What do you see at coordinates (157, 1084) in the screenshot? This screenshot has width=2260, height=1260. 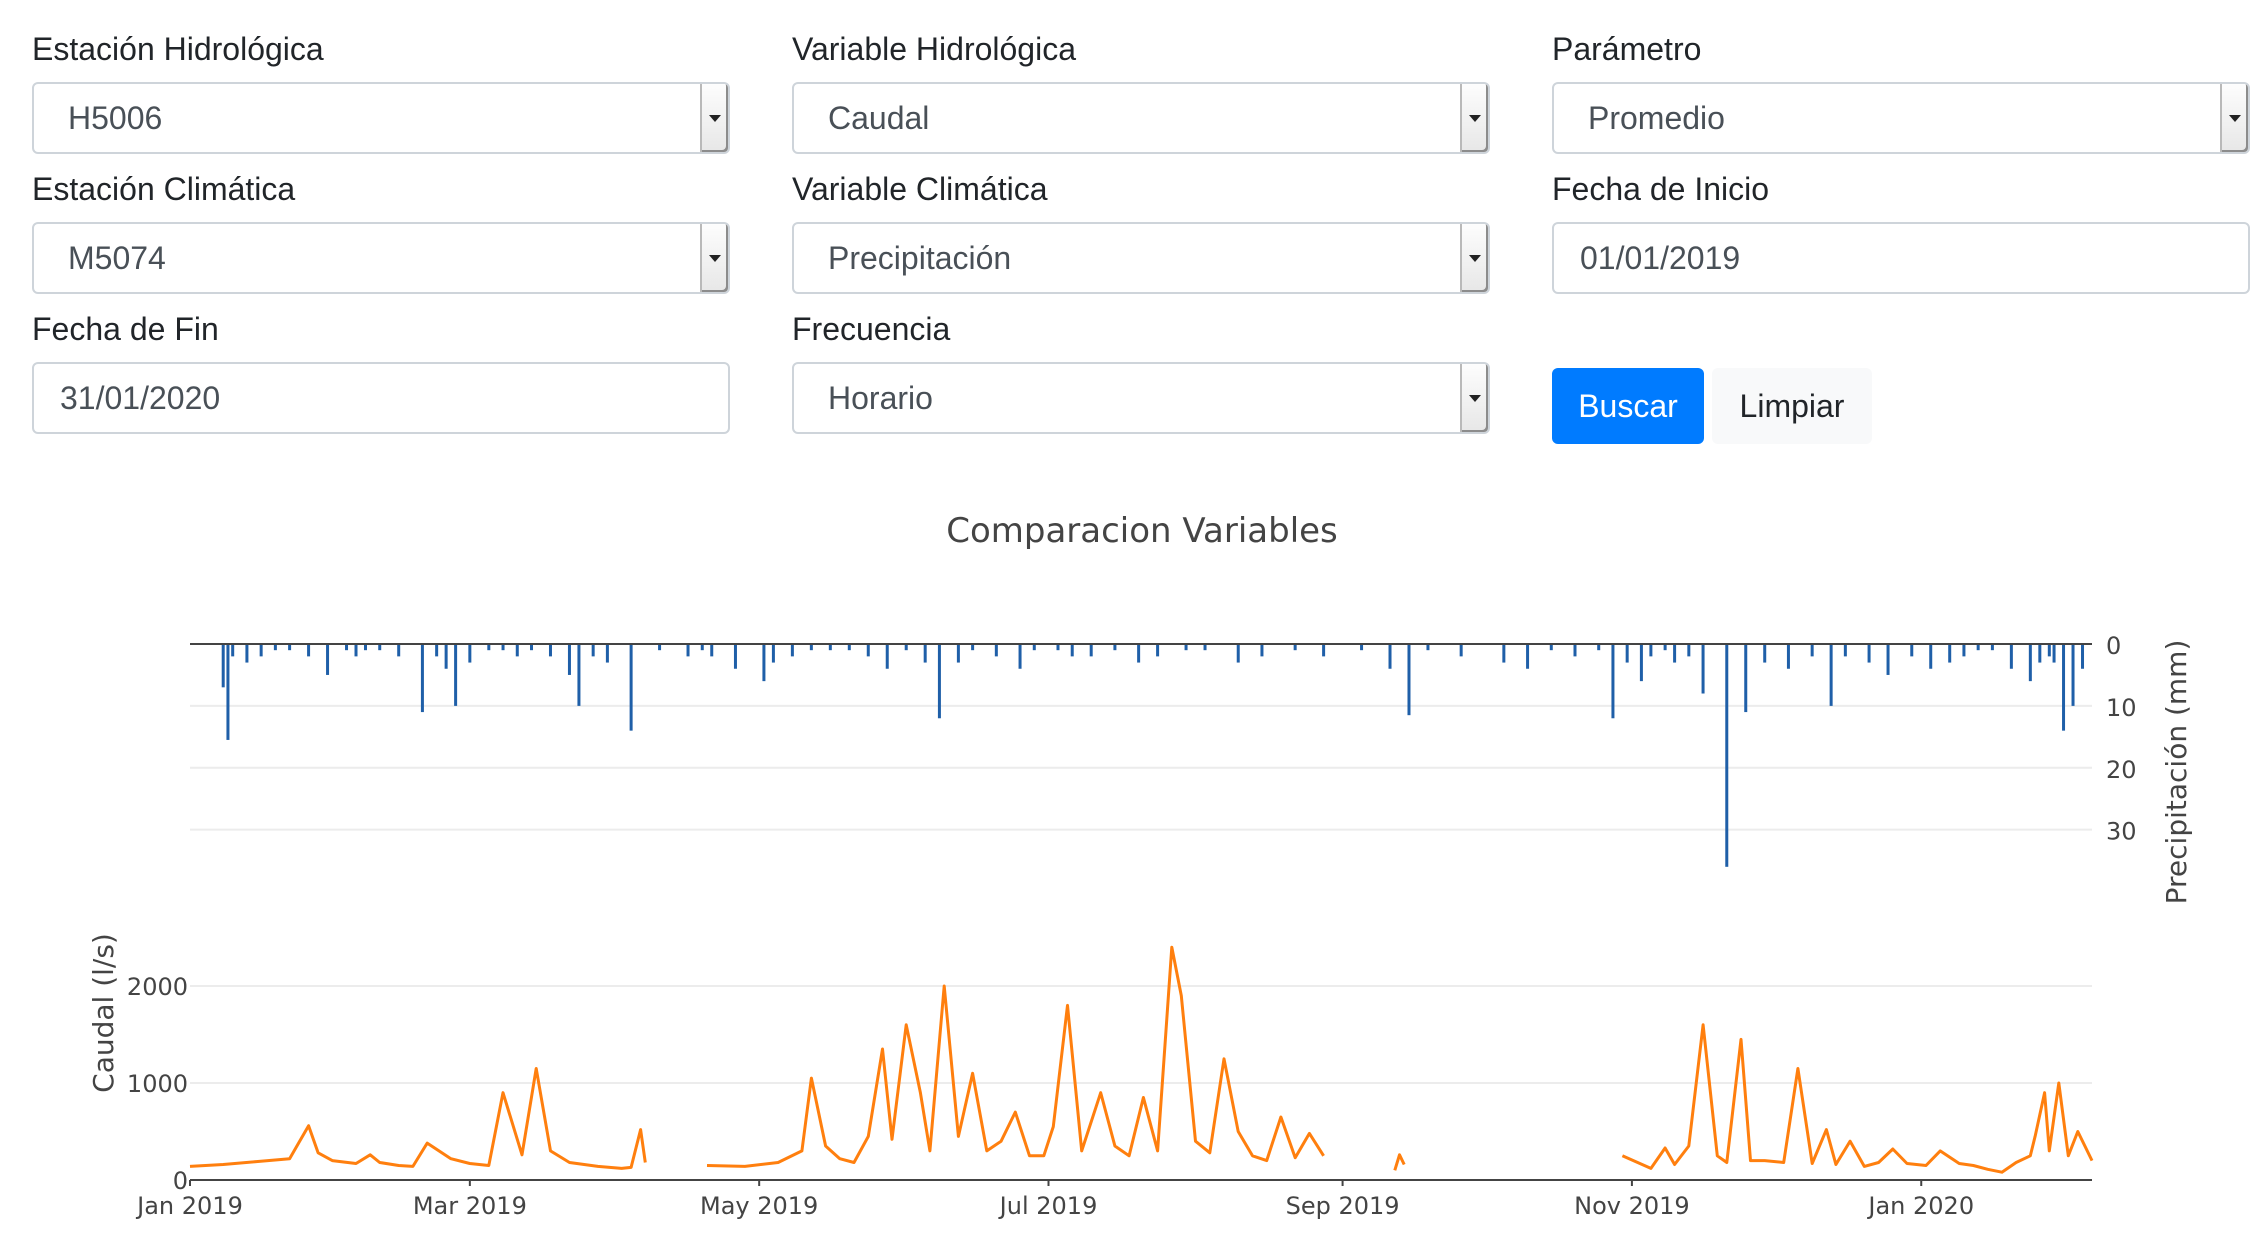 I see `caudal-tick-label: 1000` at bounding box center [157, 1084].